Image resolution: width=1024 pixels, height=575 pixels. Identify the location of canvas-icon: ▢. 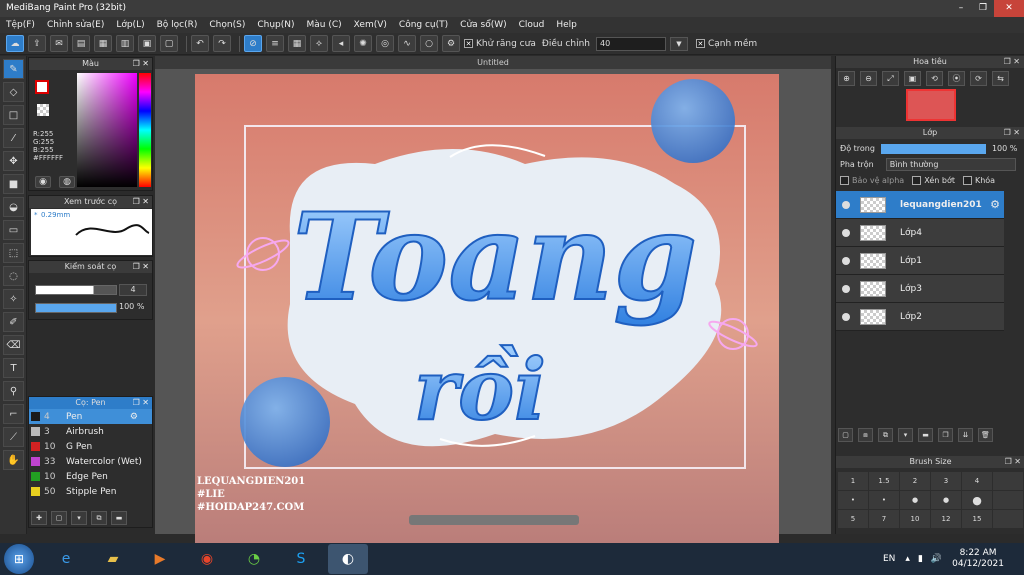
(169, 43).